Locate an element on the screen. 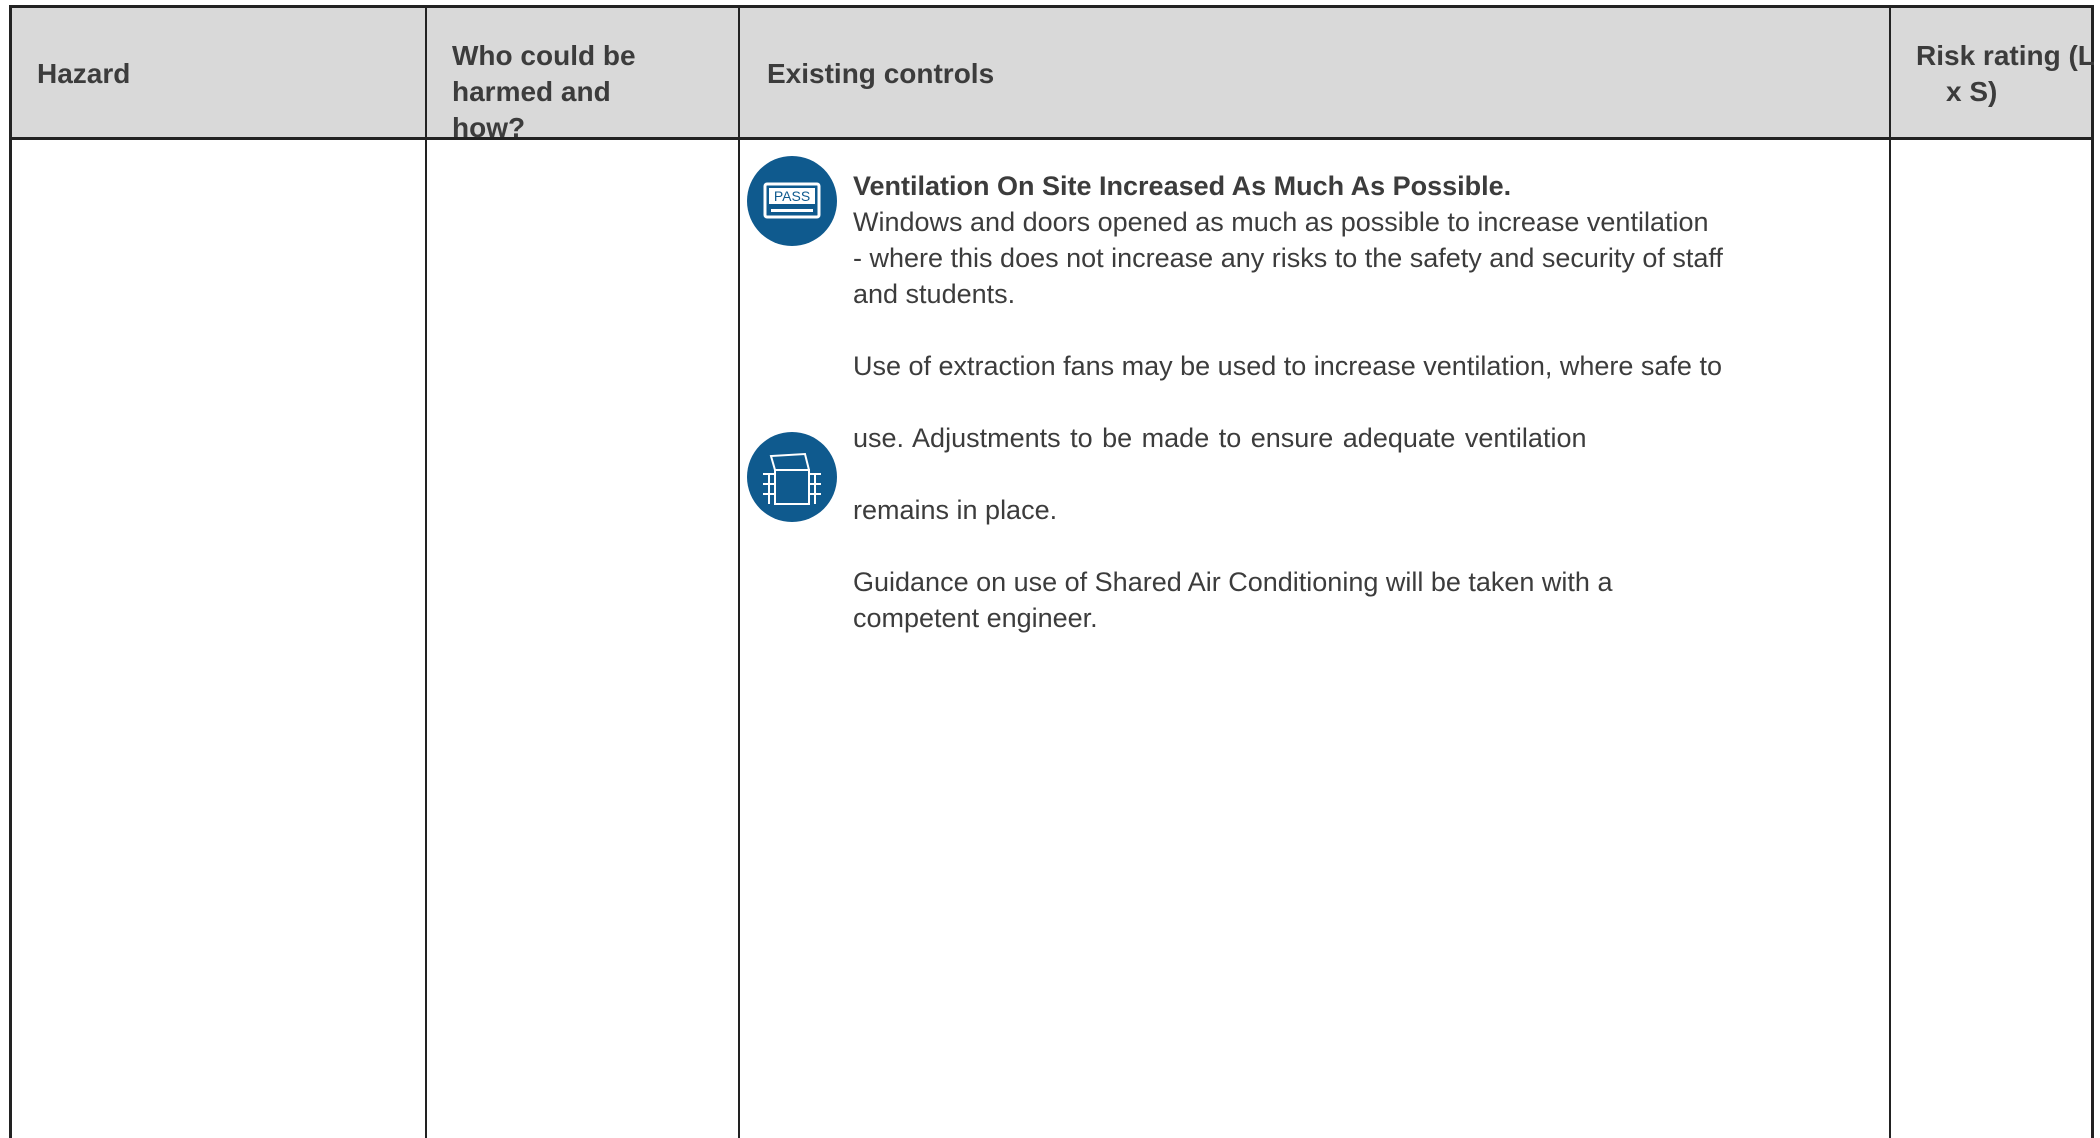 The height and width of the screenshot is (1138, 2100). svg-text: PASS is located at coordinates (792, 196).